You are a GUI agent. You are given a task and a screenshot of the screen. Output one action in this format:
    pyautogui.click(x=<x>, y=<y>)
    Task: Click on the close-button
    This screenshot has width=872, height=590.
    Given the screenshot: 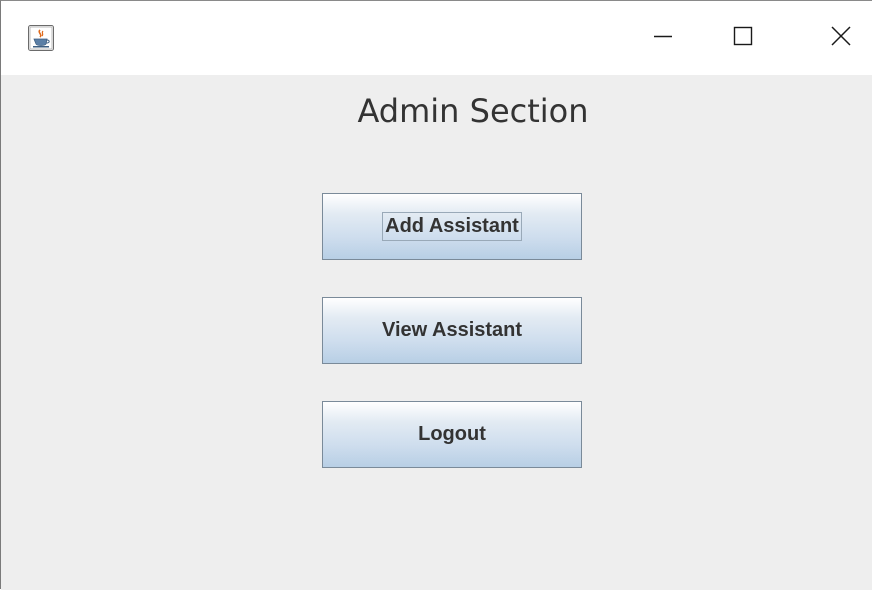 What is the action you would take?
    pyautogui.click(x=841, y=38)
    